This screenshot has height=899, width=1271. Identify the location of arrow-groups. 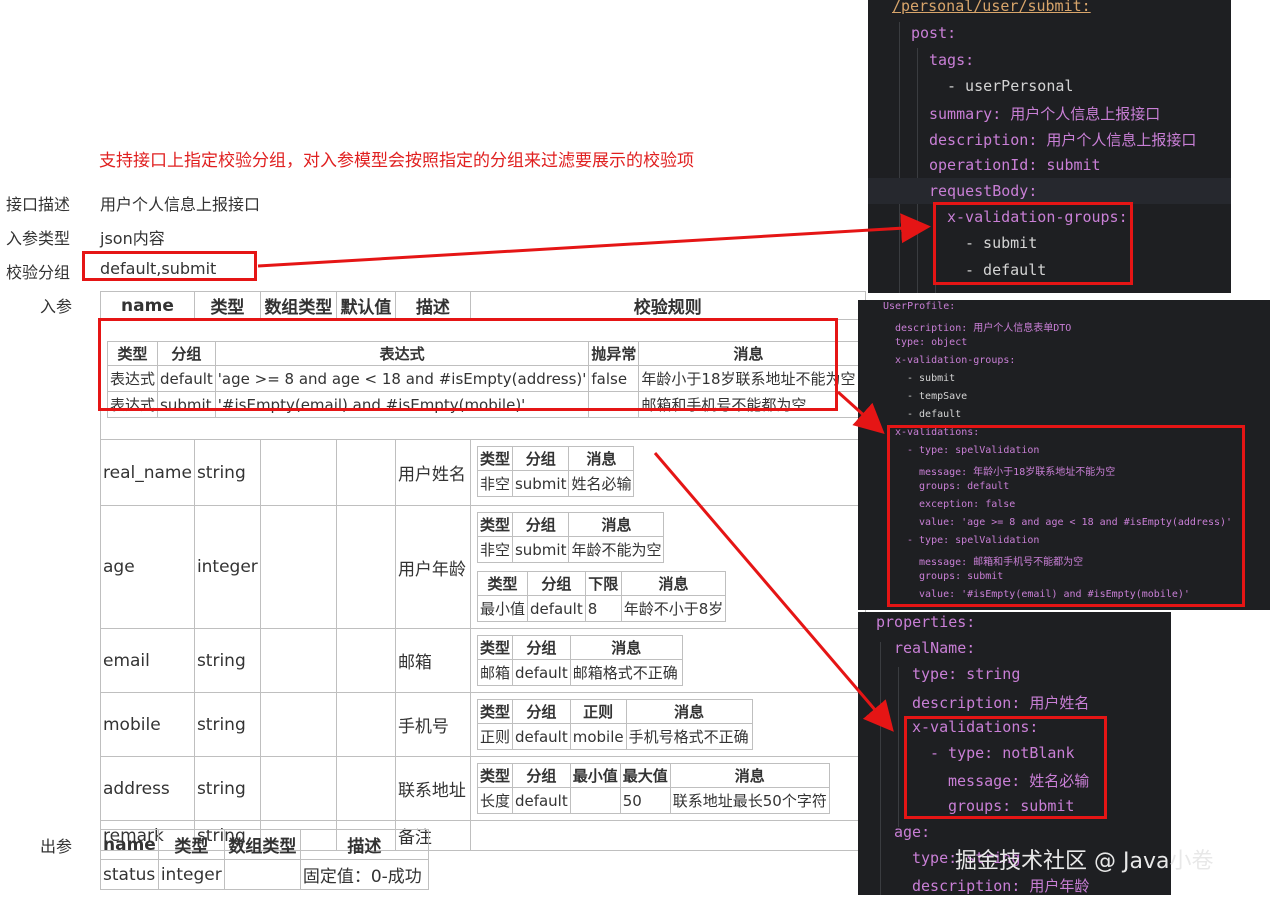
(594, 240).